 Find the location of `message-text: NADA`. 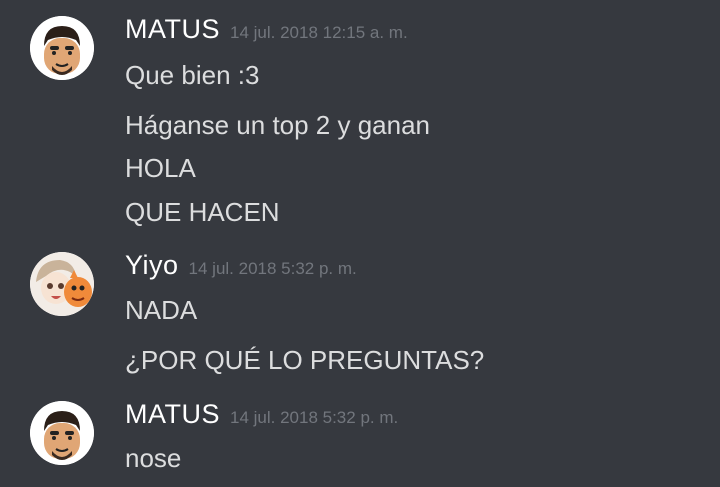

message-text: NADA is located at coordinates (161, 310).